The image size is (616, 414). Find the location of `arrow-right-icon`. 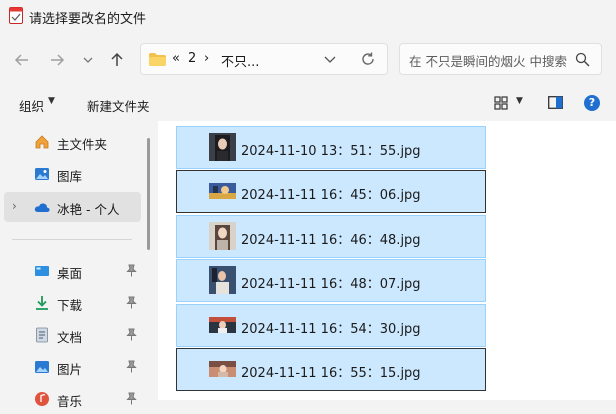

arrow-right-icon is located at coordinates (58, 60).